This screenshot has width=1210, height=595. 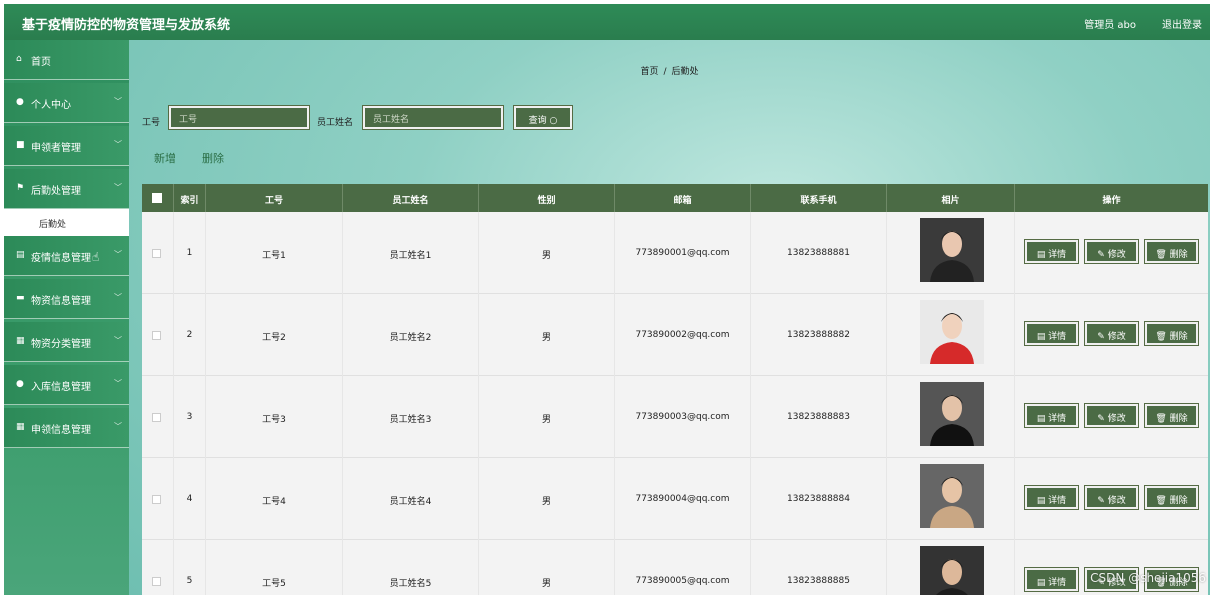 I want to click on cell-id: 工号3, so click(x=274, y=417).